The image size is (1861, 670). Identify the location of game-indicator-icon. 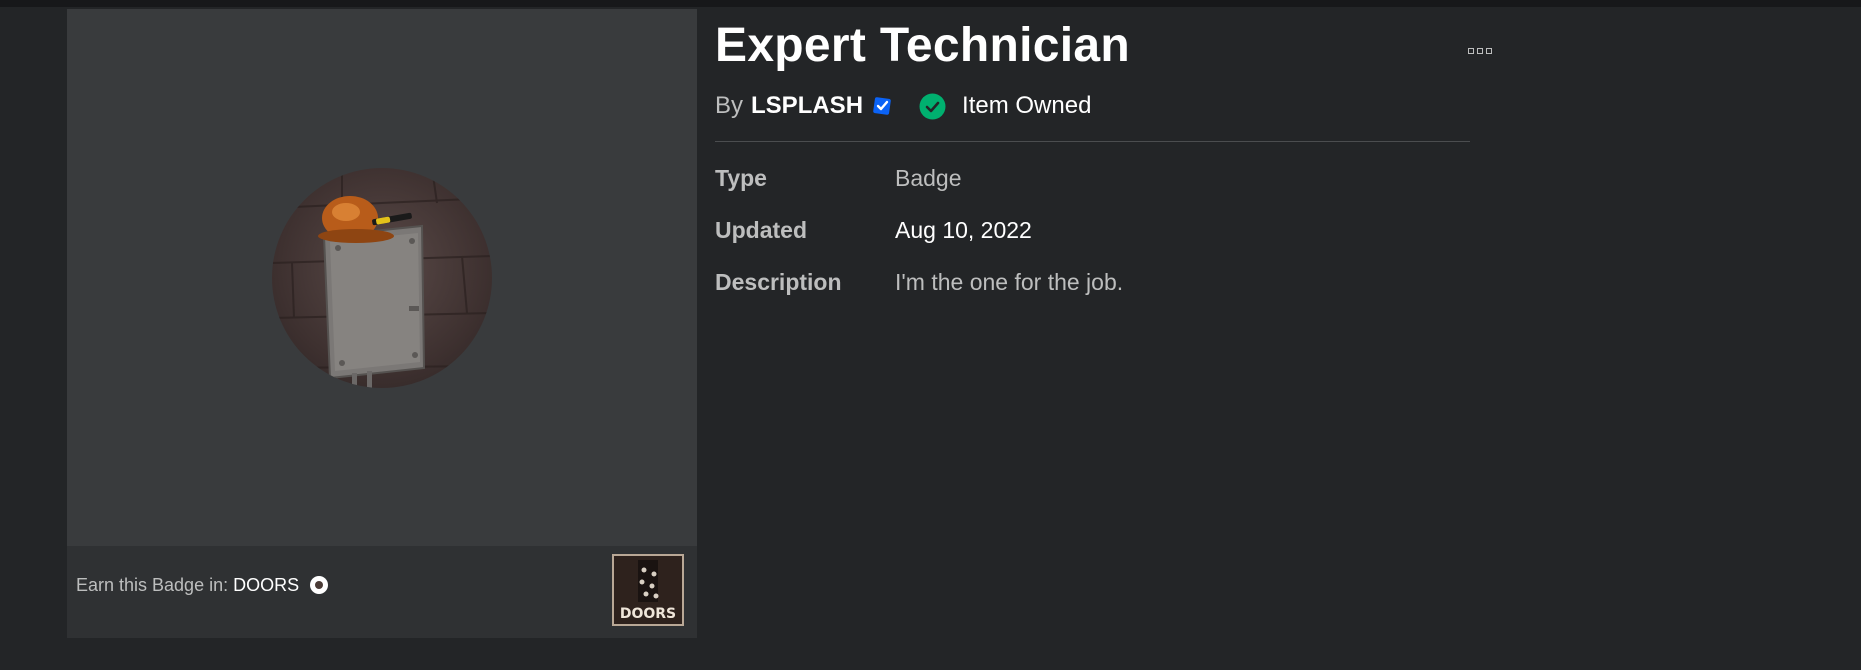
(319, 585).